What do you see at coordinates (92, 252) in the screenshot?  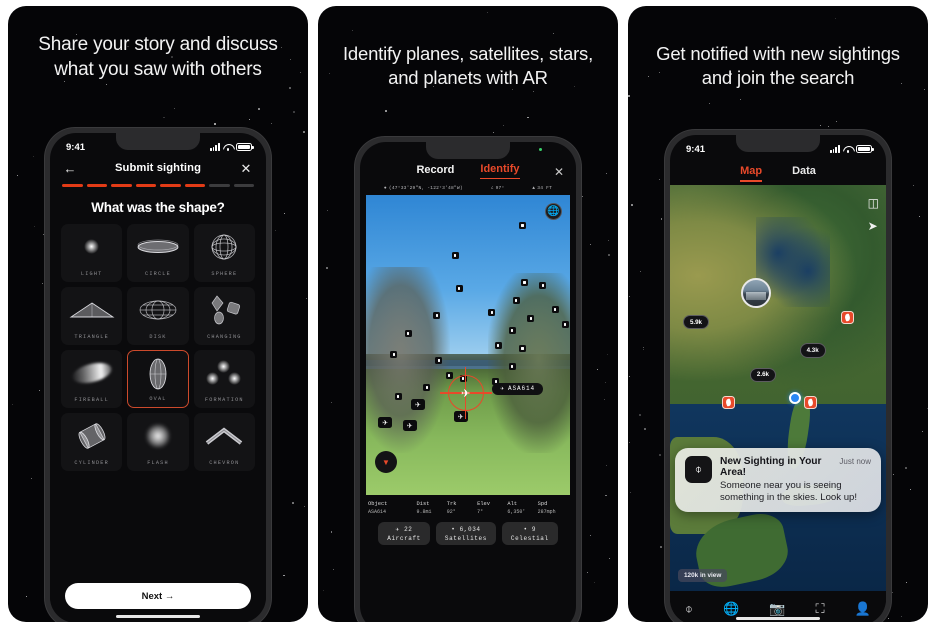 I see `shape-option-light: LIGHT` at bounding box center [92, 252].